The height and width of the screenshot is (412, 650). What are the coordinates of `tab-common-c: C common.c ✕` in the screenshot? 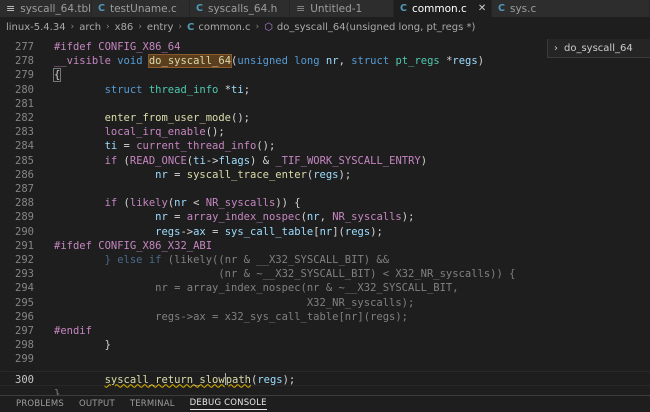 It's located at (443, 8).